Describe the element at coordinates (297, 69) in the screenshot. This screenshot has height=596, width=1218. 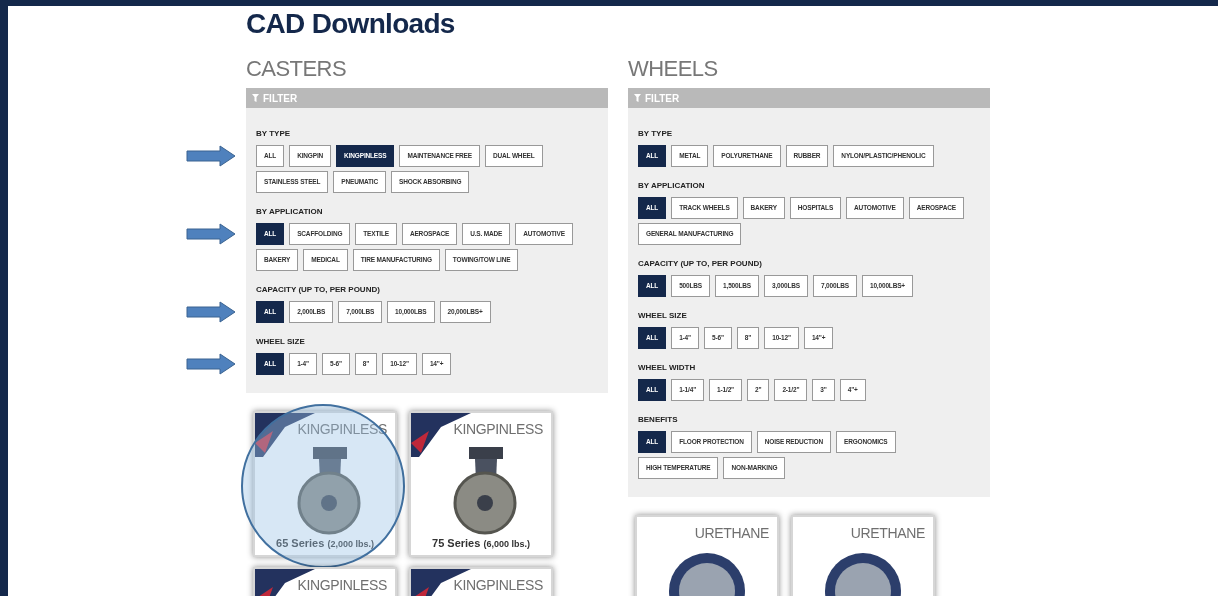
I see `section-heading: CASTERS` at that location.